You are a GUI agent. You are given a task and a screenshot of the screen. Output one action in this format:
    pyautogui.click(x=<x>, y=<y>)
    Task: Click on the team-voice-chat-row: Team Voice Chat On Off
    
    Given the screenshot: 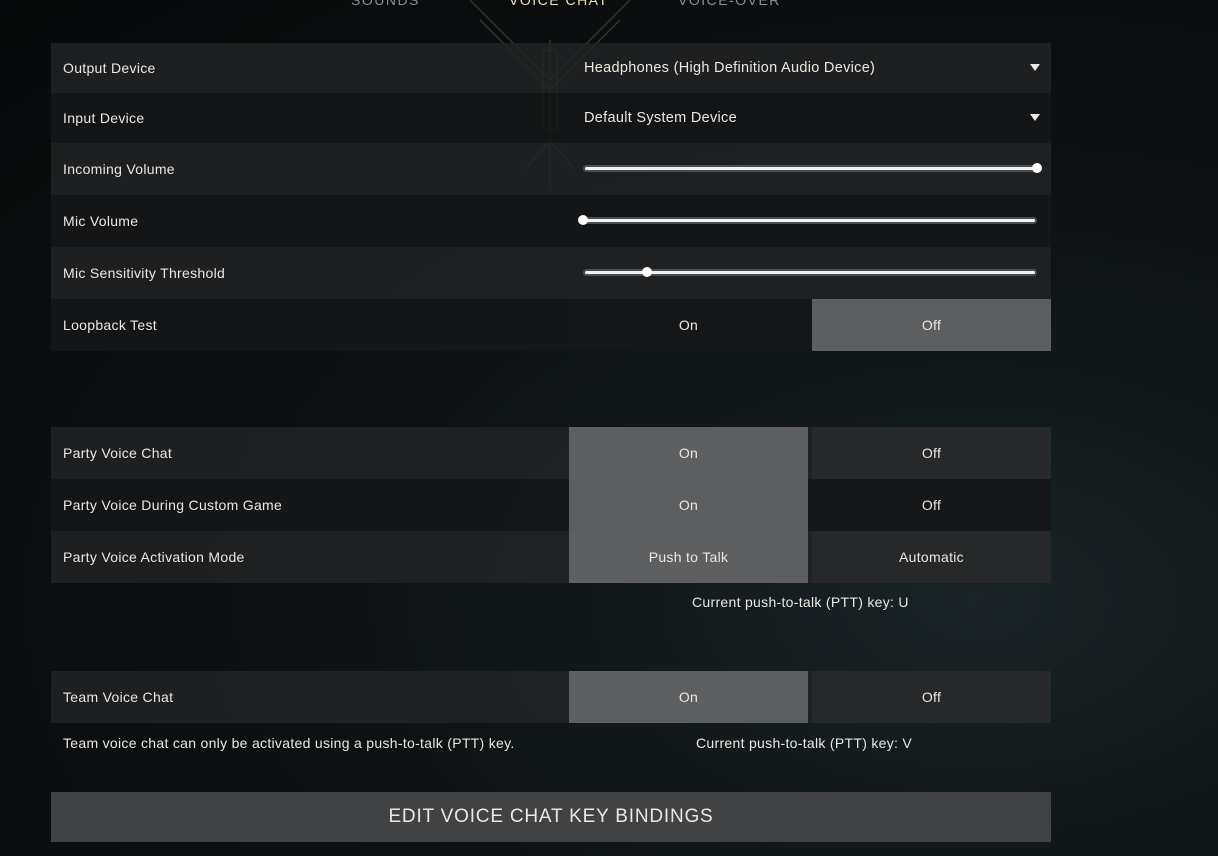 What is the action you would take?
    pyautogui.click(x=551, y=697)
    